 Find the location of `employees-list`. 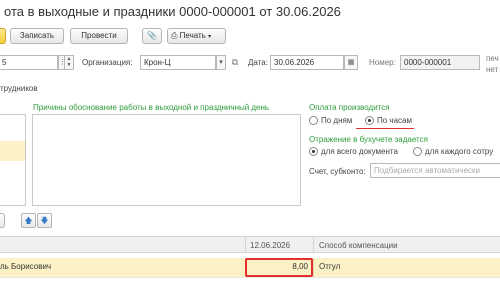

employees-list is located at coordinates (13, 160).